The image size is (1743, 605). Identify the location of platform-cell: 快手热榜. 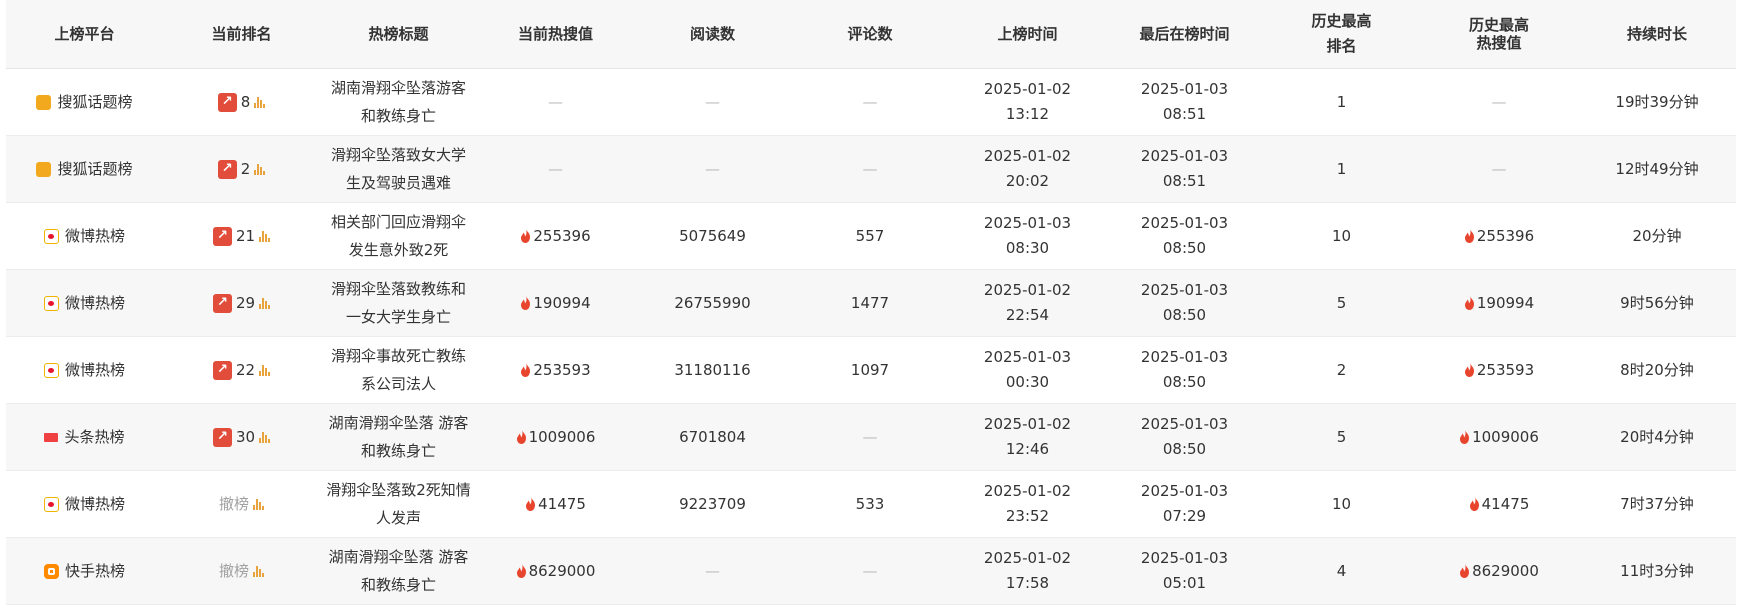
(84, 571).